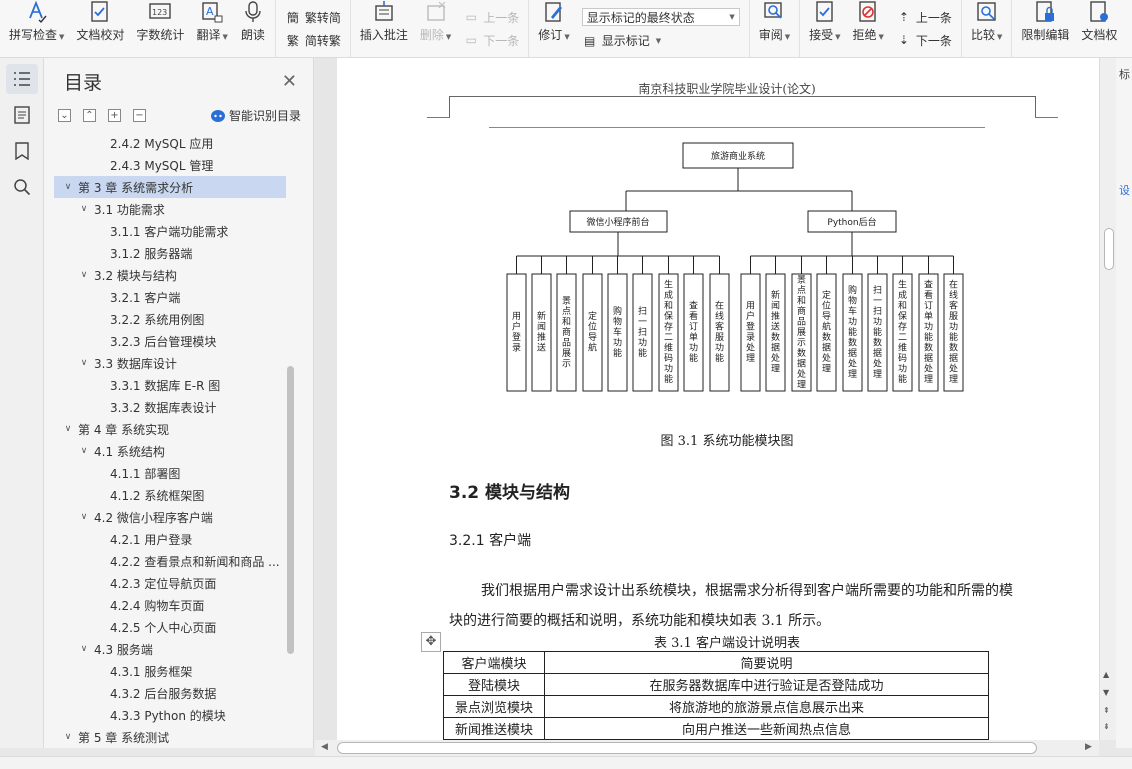 Image resolution: width=1132 pixels, height=769 pixels. I want to click on horizontal-scrollbar: ◀ ▶, so click(707, 748).